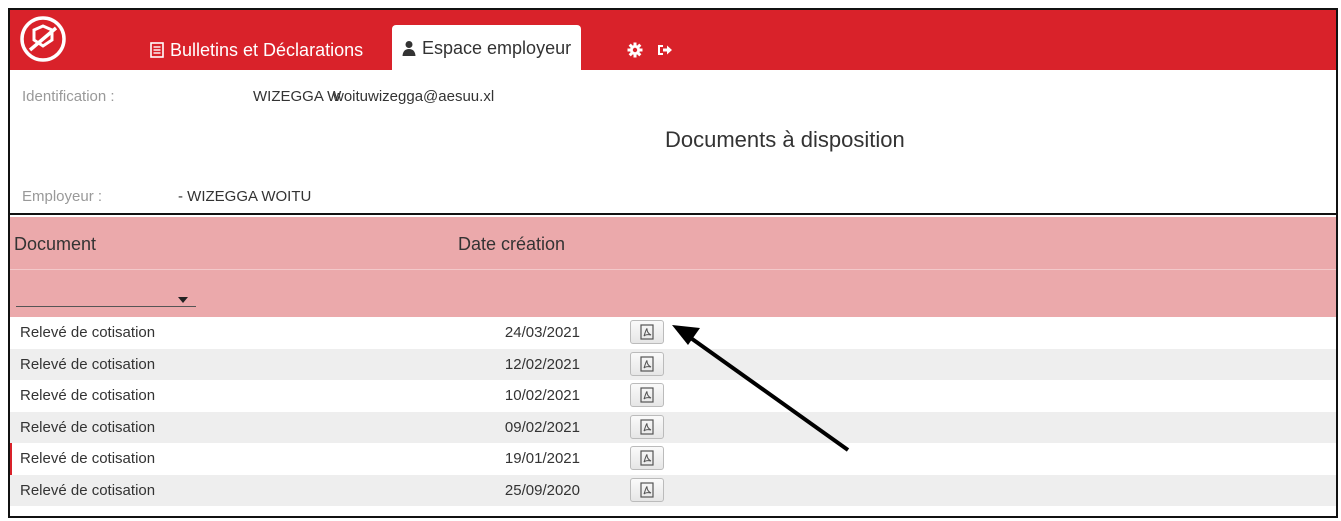 The image size is (1341, 521). What do you see at coordinates (43, 39) in the screenshot?
I see `logo-icon` at bounding box center [43, 39].